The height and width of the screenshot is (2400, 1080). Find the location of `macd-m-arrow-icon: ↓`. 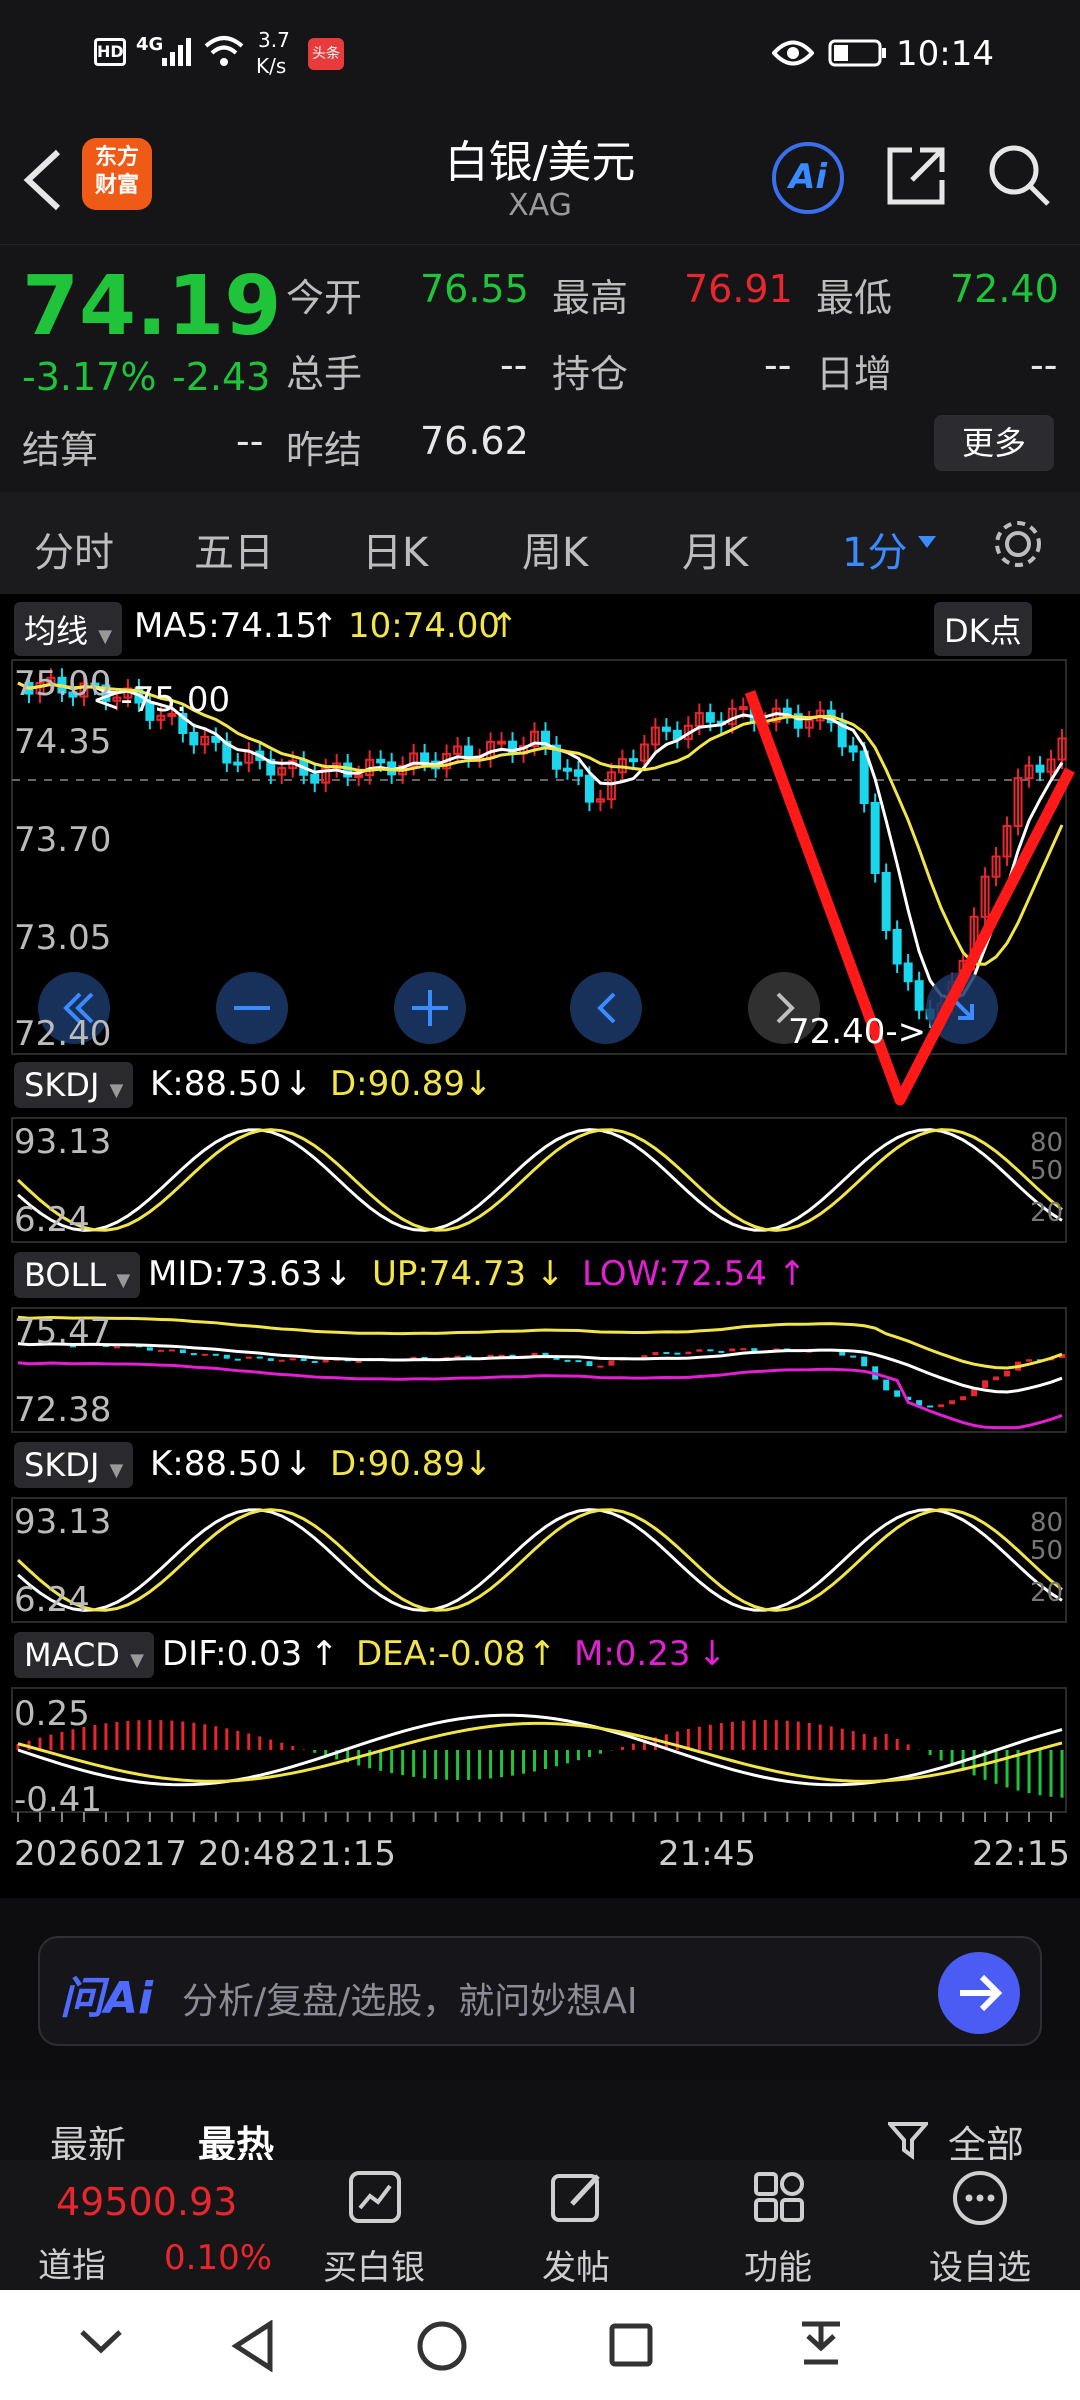

macd-m-arrow-icon: ↓ is located at coordinates (712, 1654).